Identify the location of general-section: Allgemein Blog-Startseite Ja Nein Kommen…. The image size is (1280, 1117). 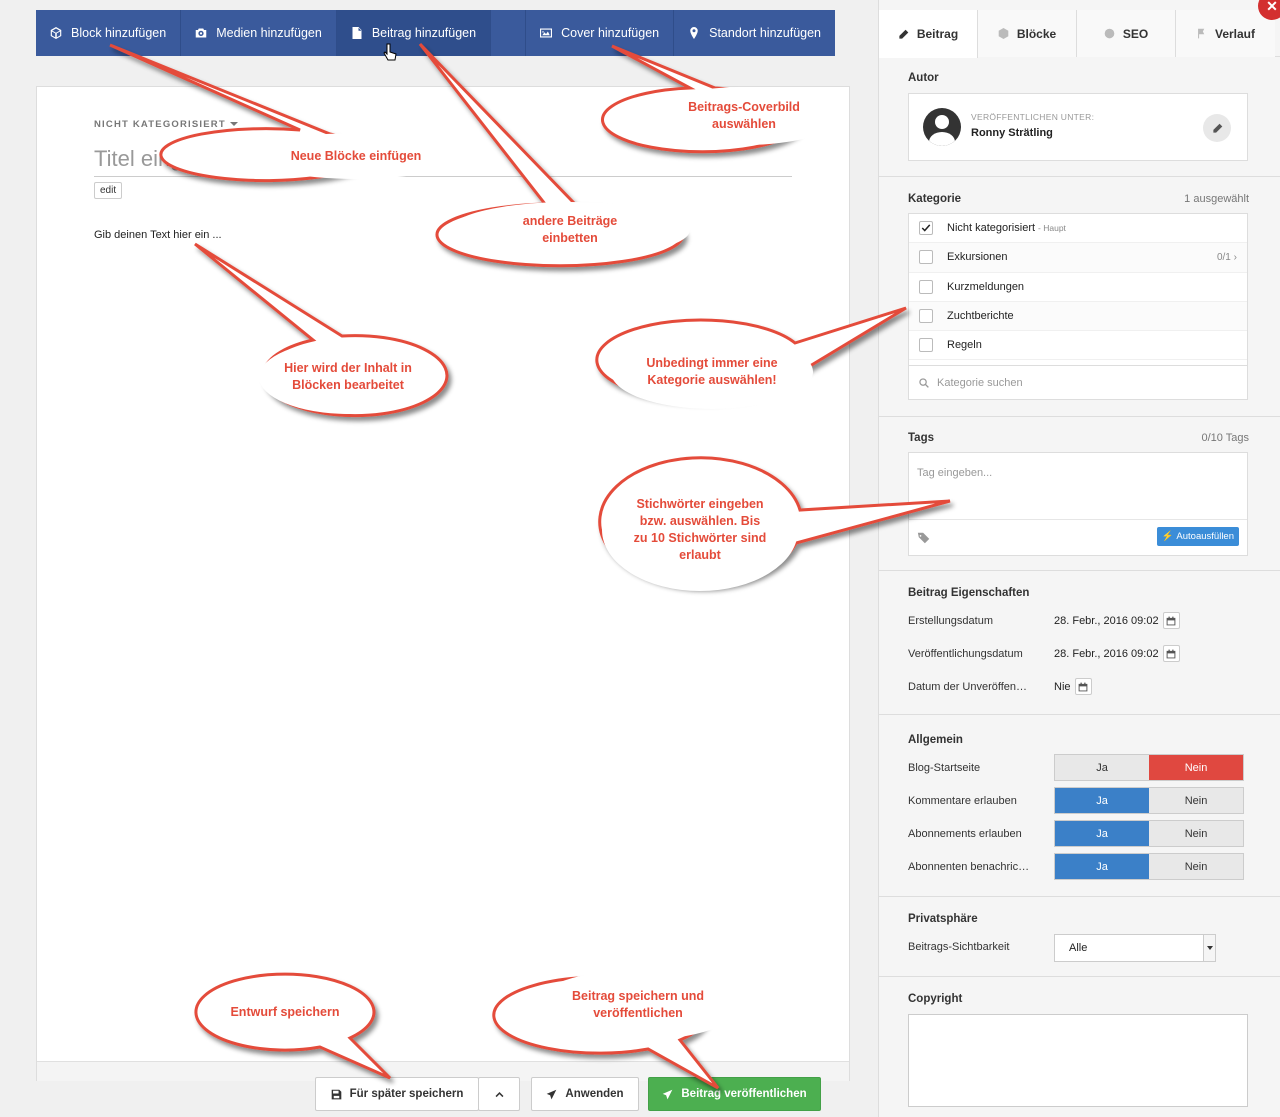
(1079, 806).